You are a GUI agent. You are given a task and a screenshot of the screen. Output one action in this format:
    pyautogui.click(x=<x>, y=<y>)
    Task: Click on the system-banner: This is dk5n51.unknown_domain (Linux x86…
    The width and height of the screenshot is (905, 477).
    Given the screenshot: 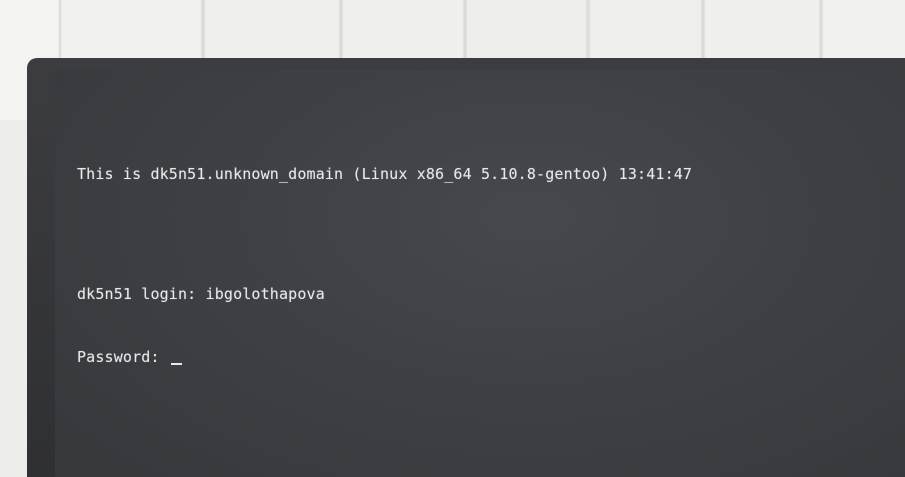 What is the action you would take?
    pyautogui.click(x=385, y=174)
    